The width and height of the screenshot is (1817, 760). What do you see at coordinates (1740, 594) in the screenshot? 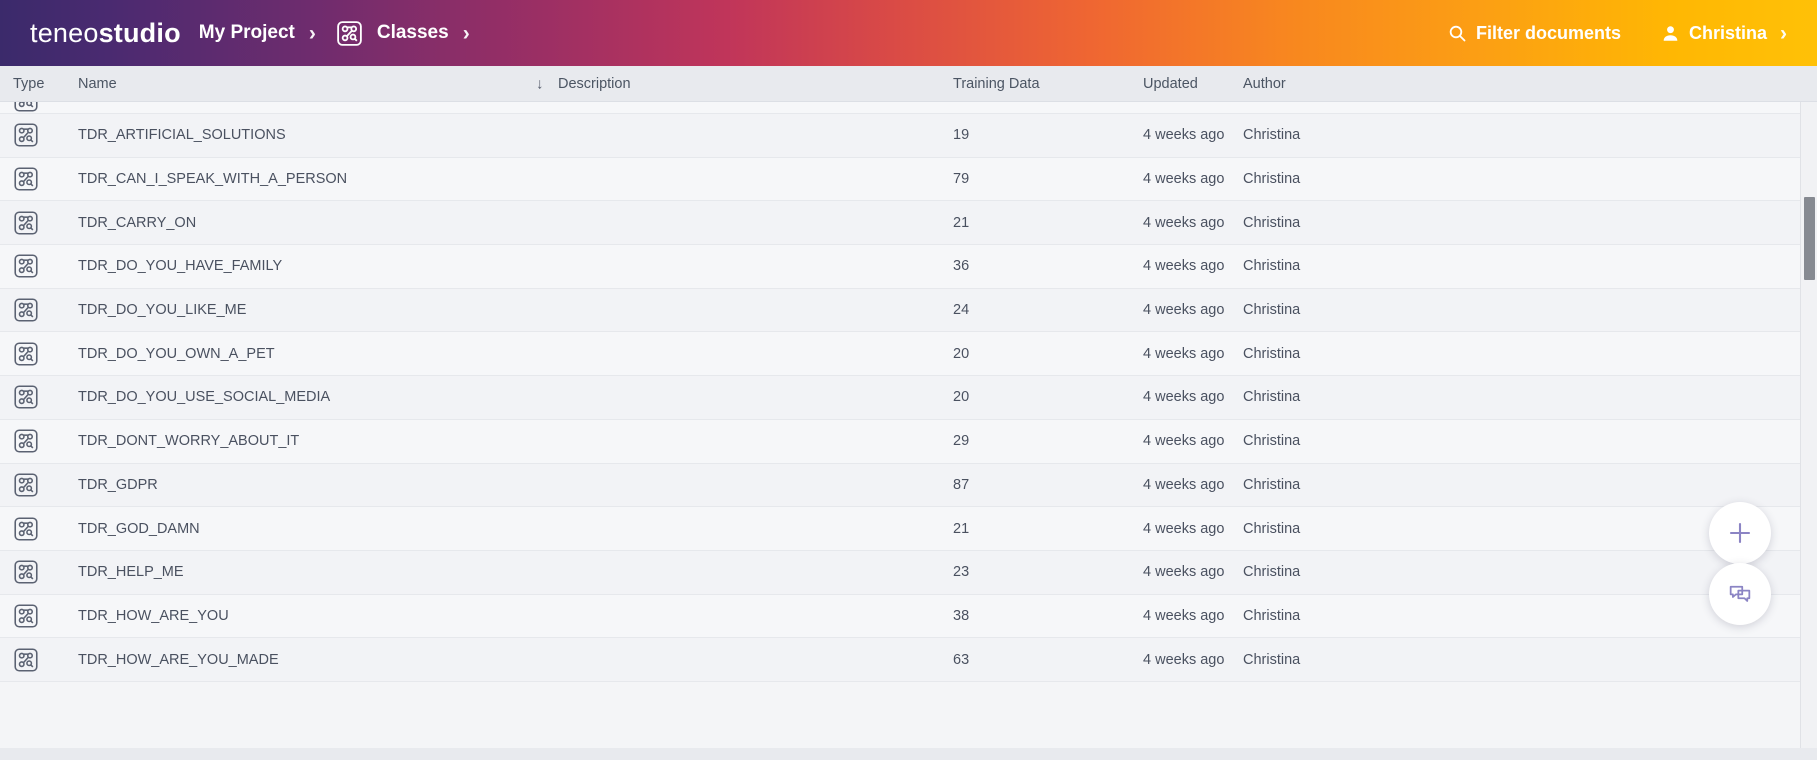
I see `chat-button` at bounding box center [1740, 594].